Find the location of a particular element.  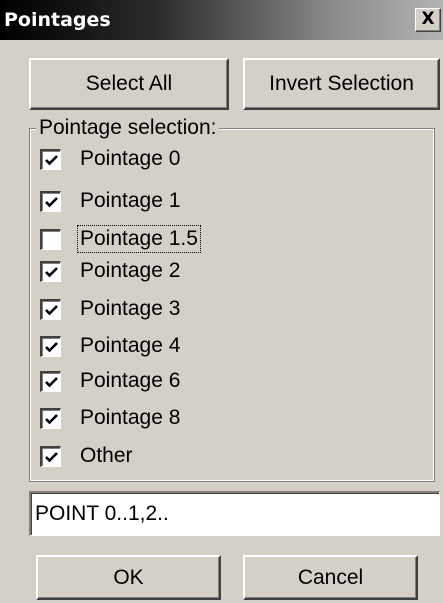

checkbox-label: Other is located at coordinates (106, 455).